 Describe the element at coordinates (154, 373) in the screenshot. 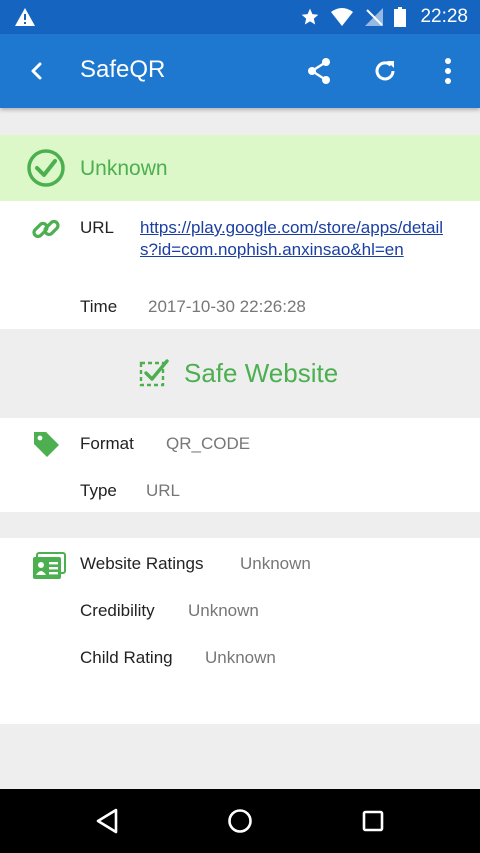

I see `verified-check-icon` at that location.